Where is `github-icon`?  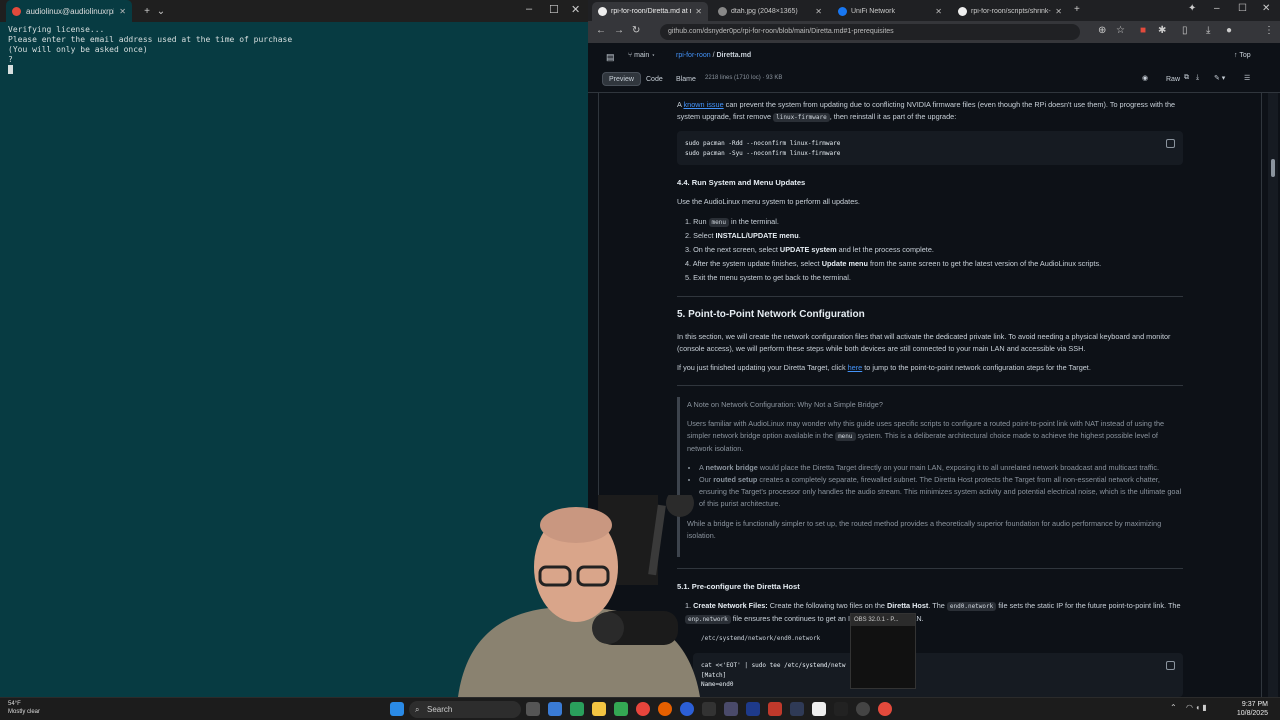
github-icon is located at coordinates (602, 11).